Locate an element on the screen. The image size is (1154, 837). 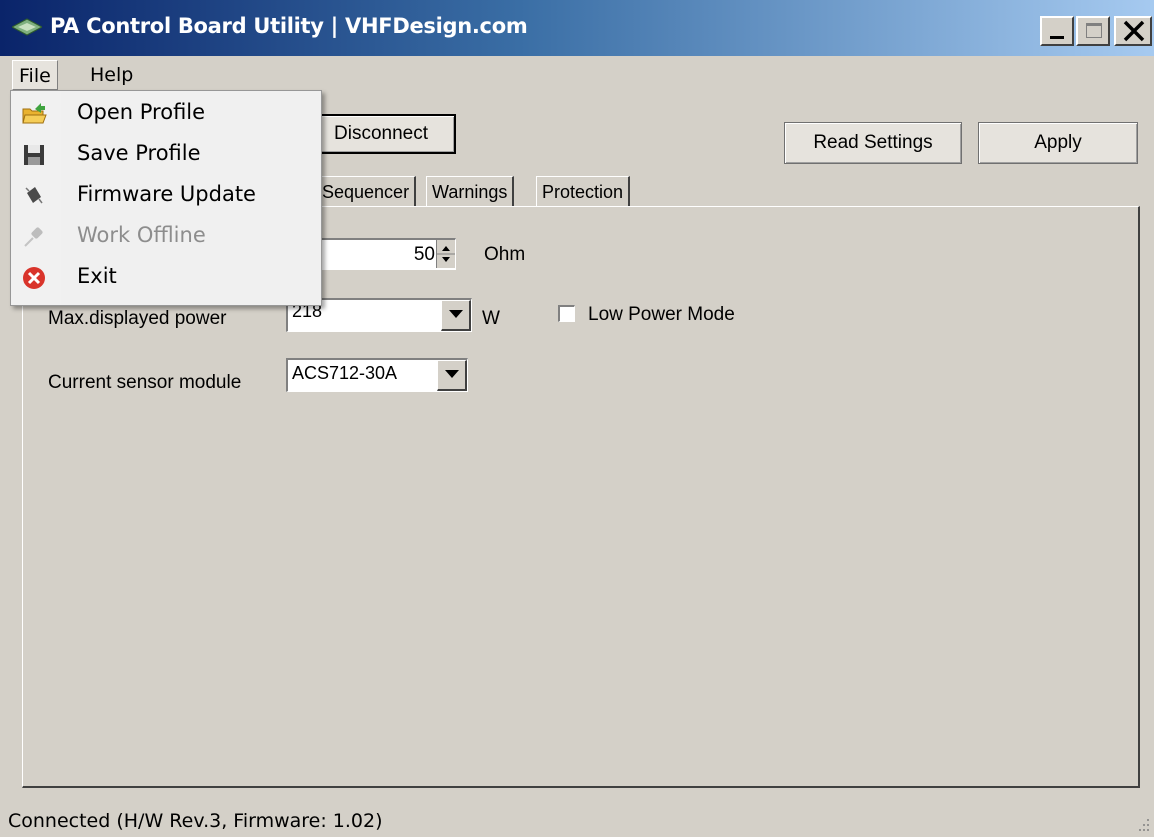
spinner-arrows-icon is located at coordinates (445, 254).